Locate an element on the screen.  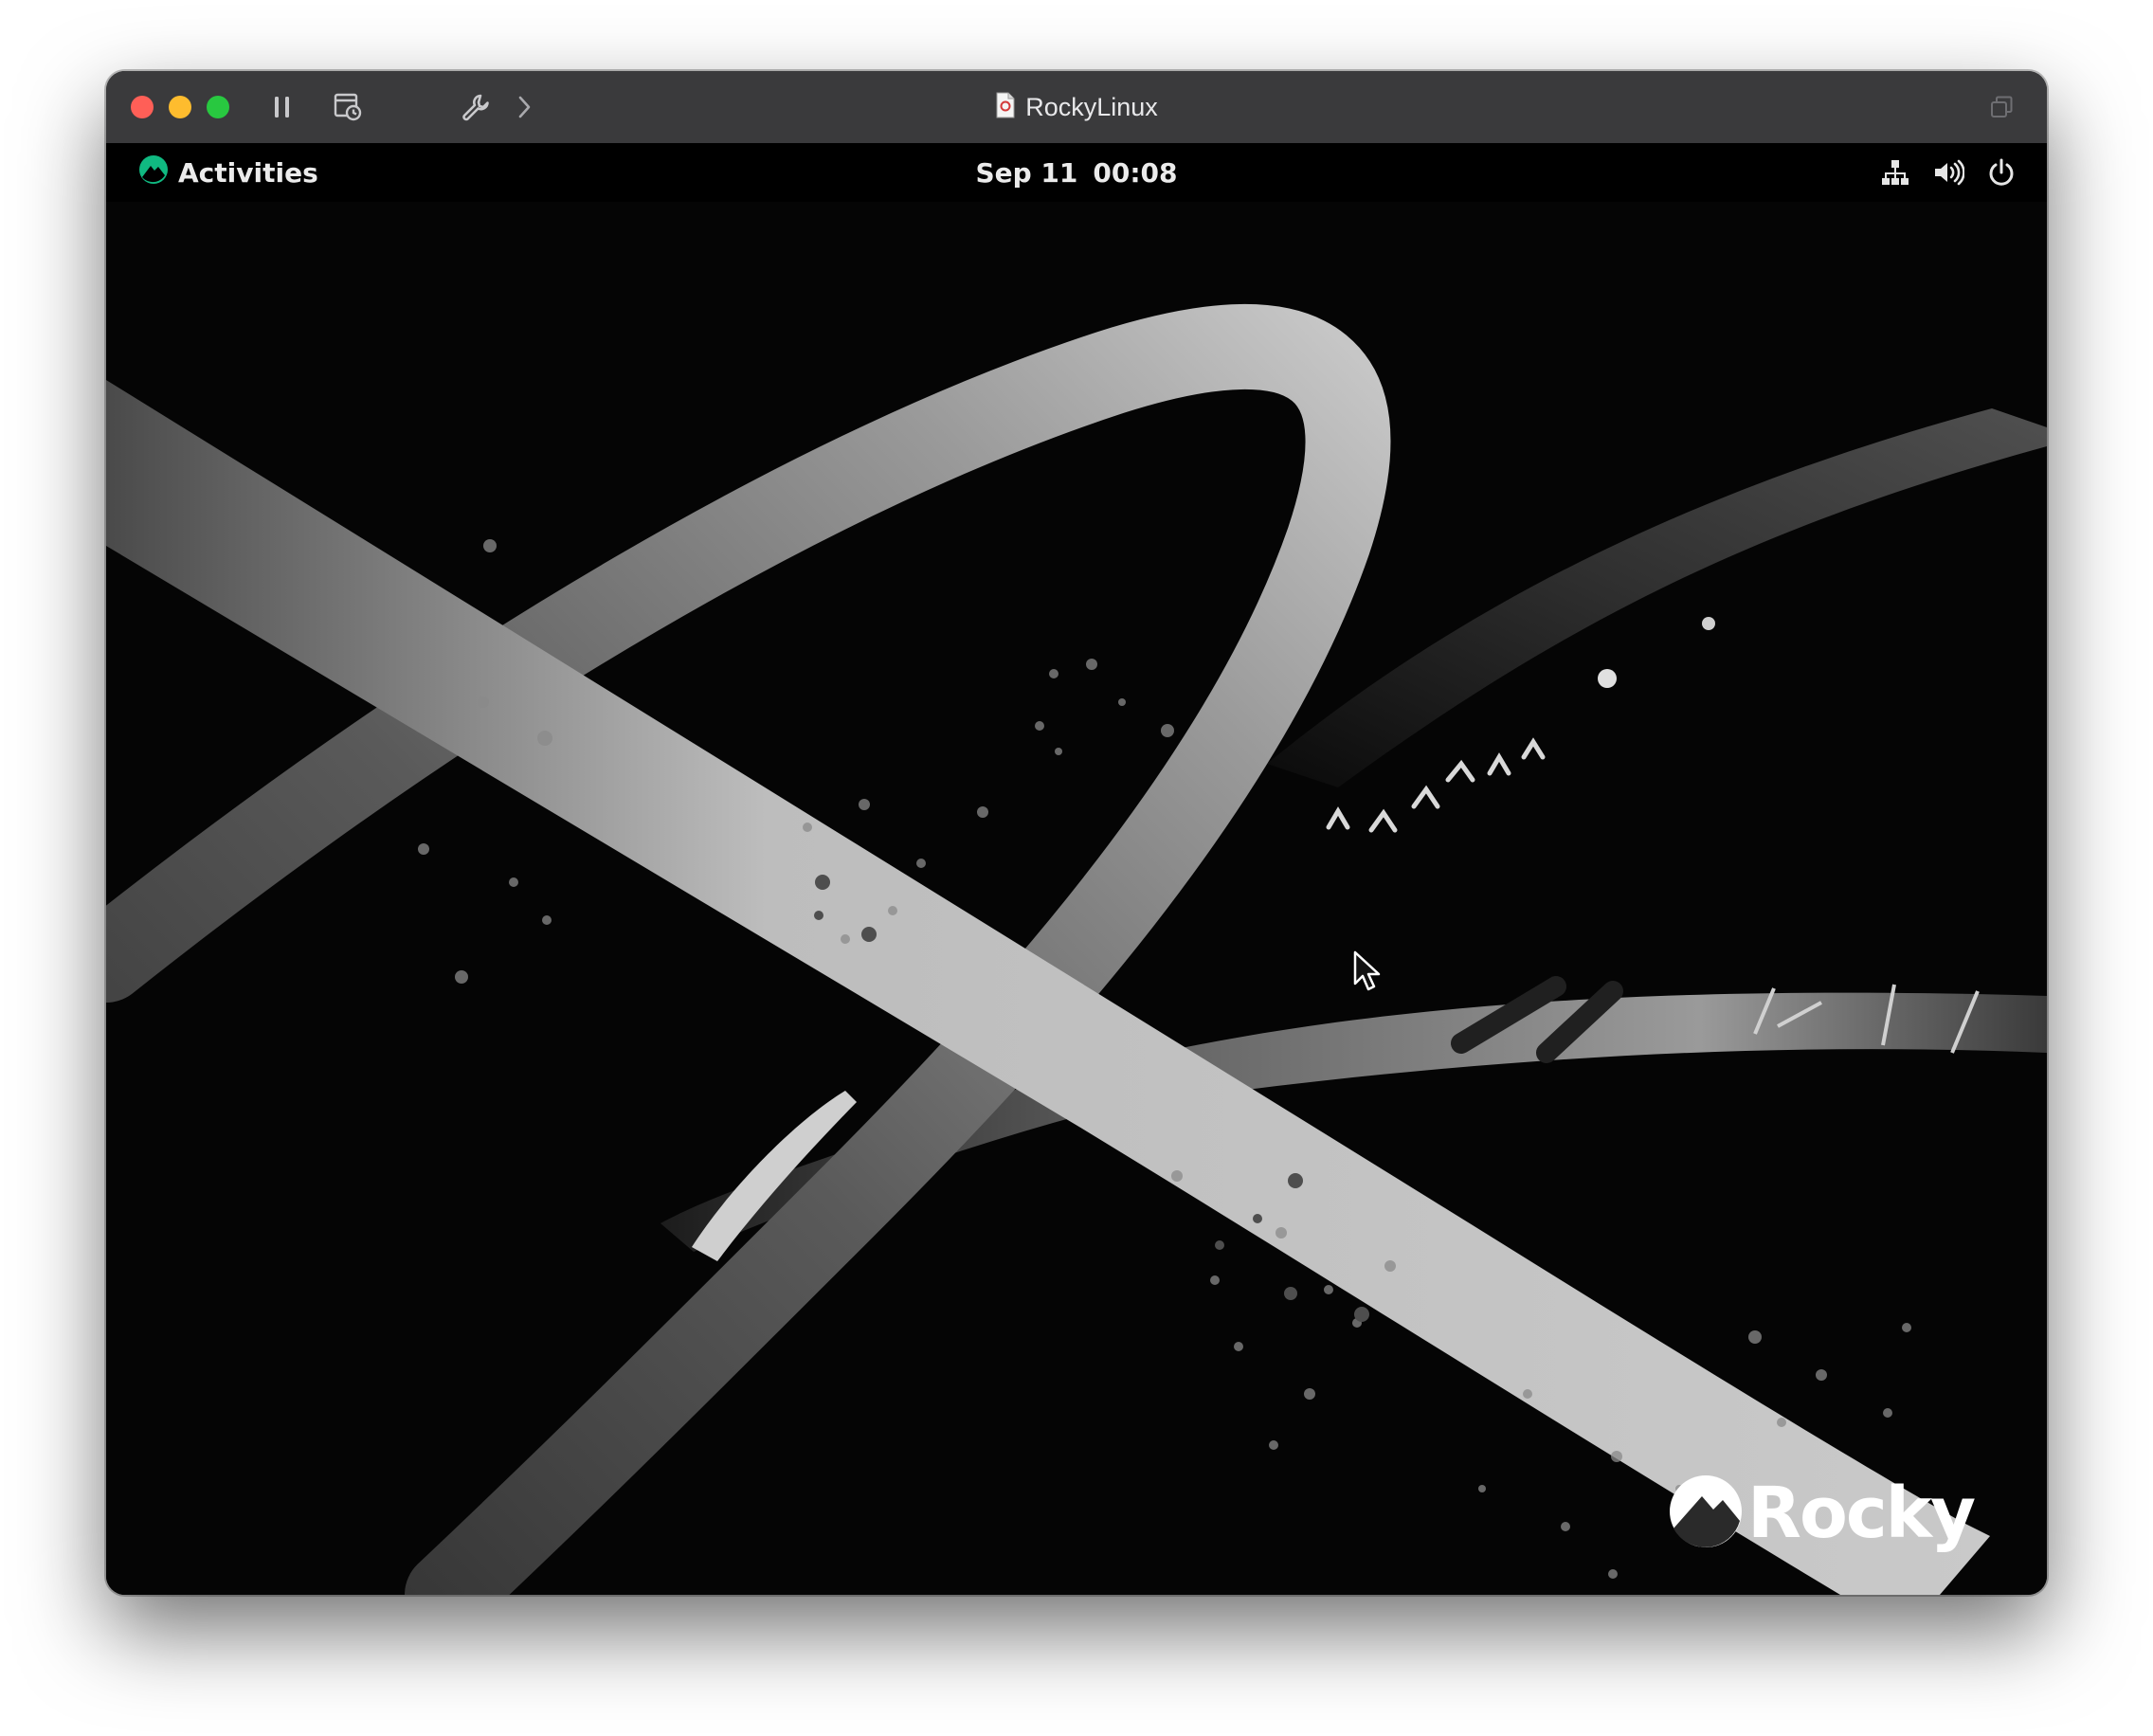
restore-window-icon is located at coordinates (2001, 107).